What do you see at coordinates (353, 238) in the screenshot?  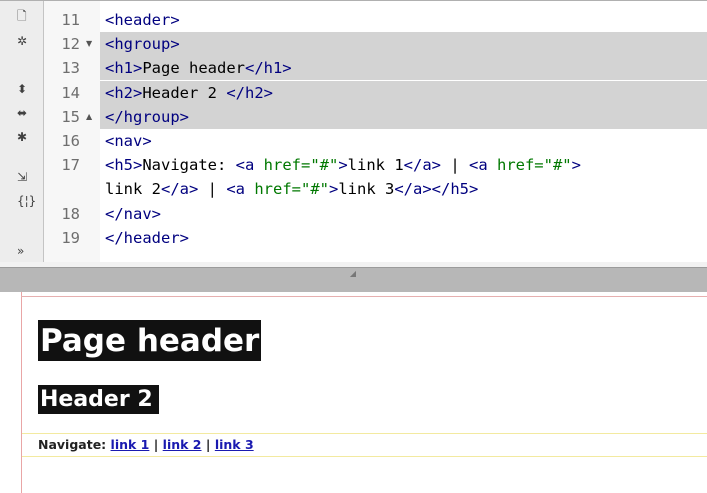 I see `code-line: 19 </header>` at bounding box center [353, 238].